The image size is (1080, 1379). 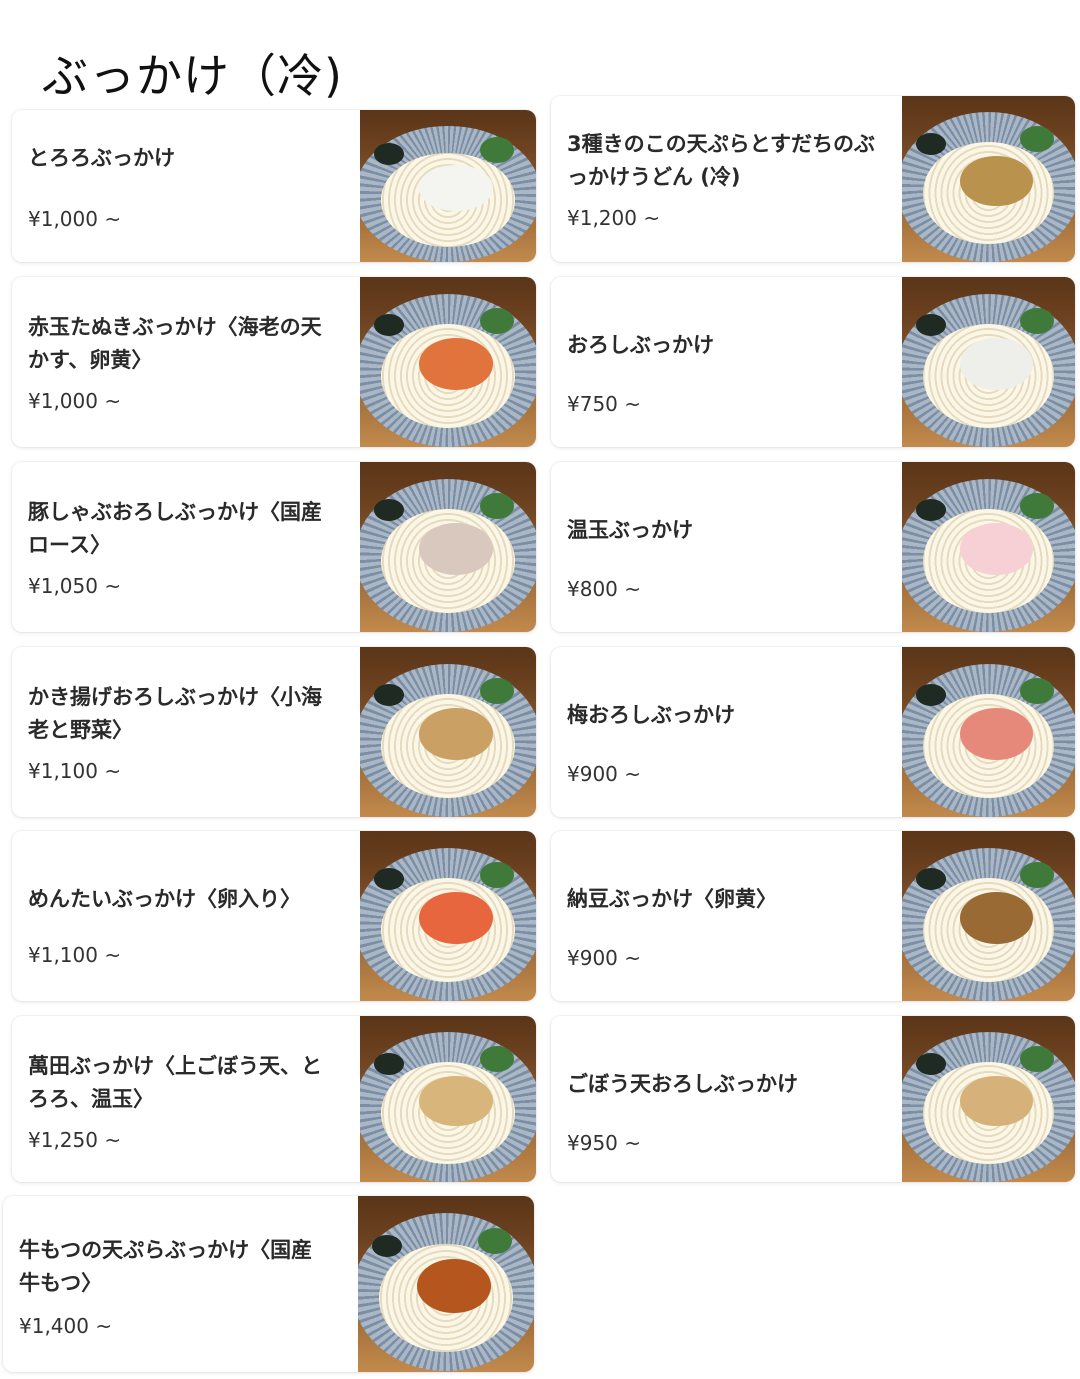 What do you see at coordinates (164, 899) in the screenshot?
I see `menu-item-name: めんたいぶっかけ〈卵入り〉` at bounding box center [164, 899].